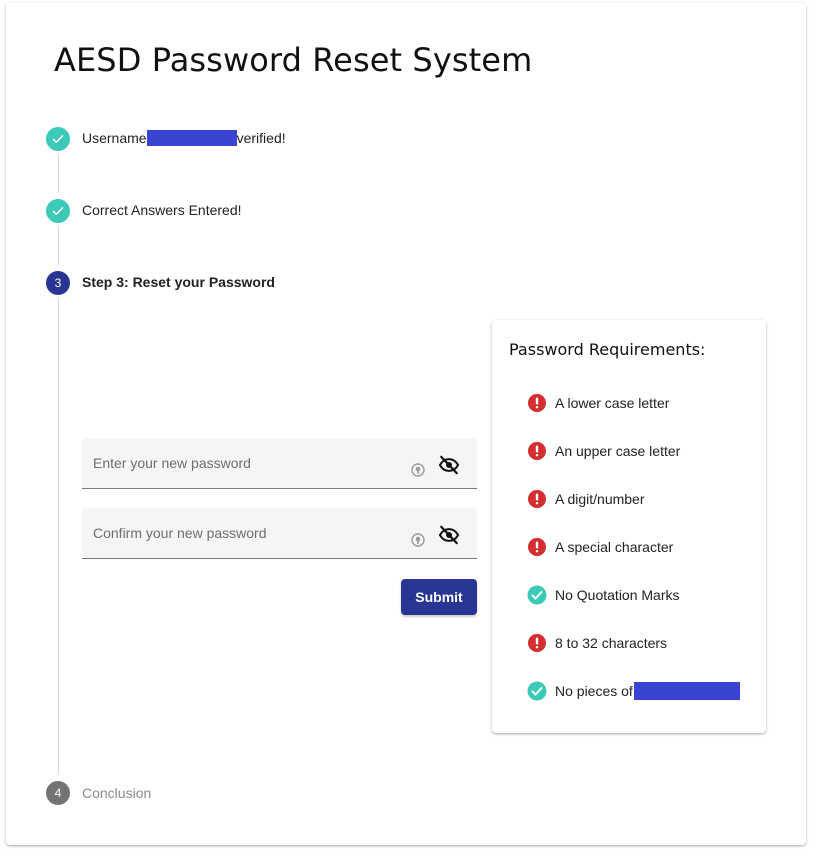 The image size is (819, 859). I want to click on requirement-length: 8 to 32 characters, so click(597, 643).